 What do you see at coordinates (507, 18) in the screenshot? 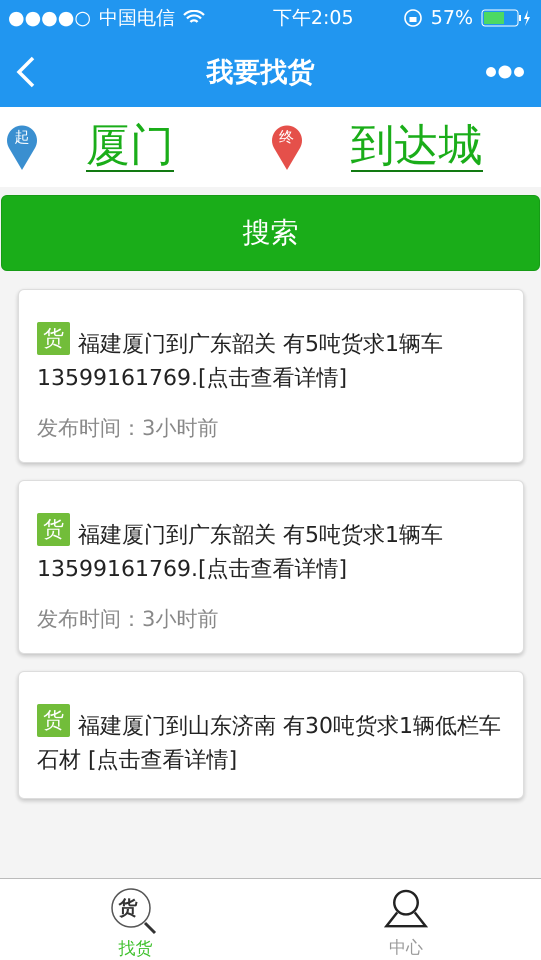
I see `battery-icon` at bounding box center [507, 18].